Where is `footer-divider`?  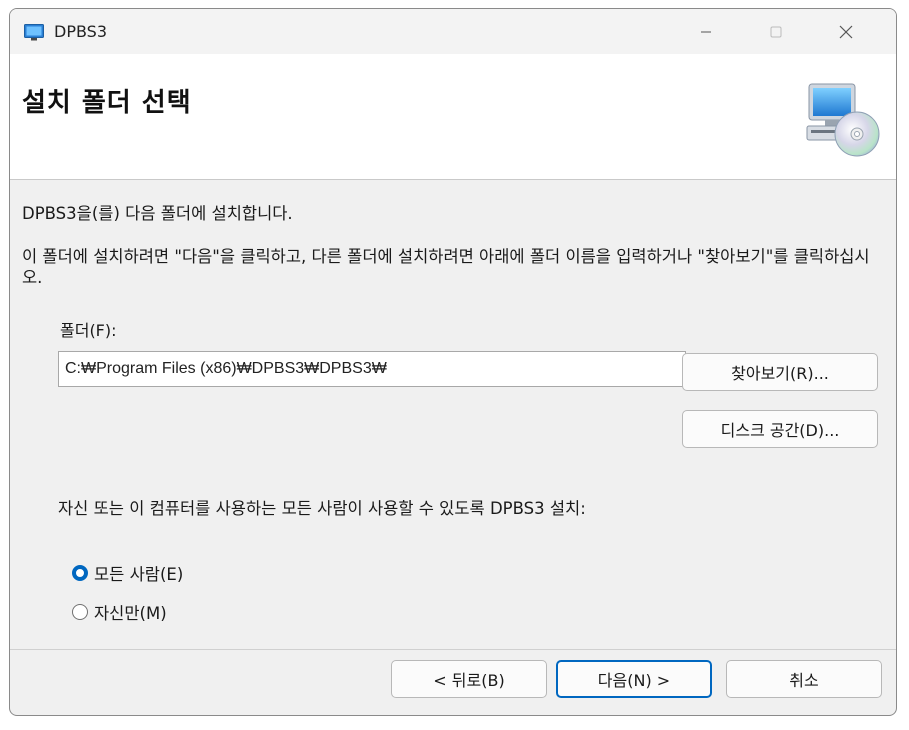 footer-divider is located at coordinates (453, 649).